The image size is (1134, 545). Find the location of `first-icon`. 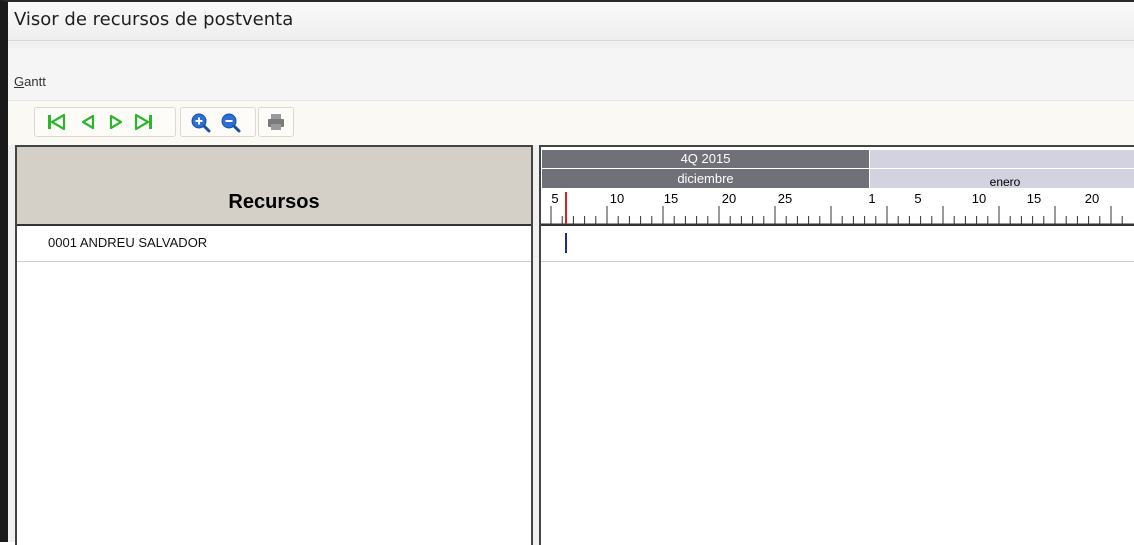

first-icon is located at coordinates (56, 122).